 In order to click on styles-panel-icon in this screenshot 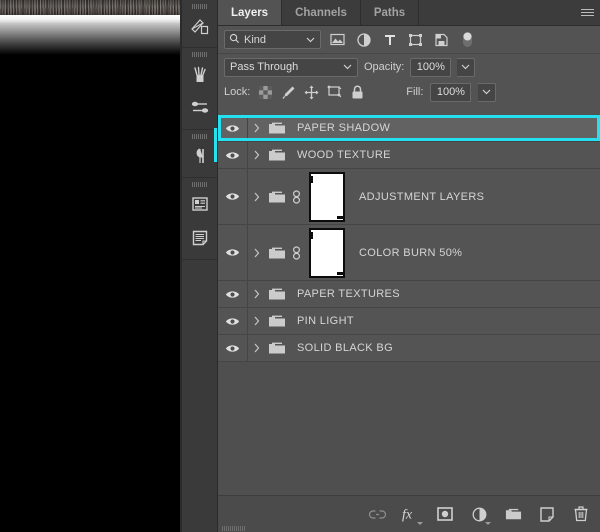, I will do `click(199, 26)`.